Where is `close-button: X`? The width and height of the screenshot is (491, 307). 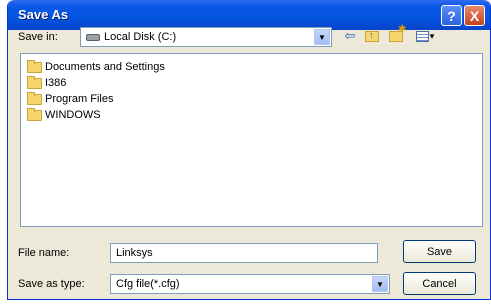 close-button: X is located at coordinates (474, 15).